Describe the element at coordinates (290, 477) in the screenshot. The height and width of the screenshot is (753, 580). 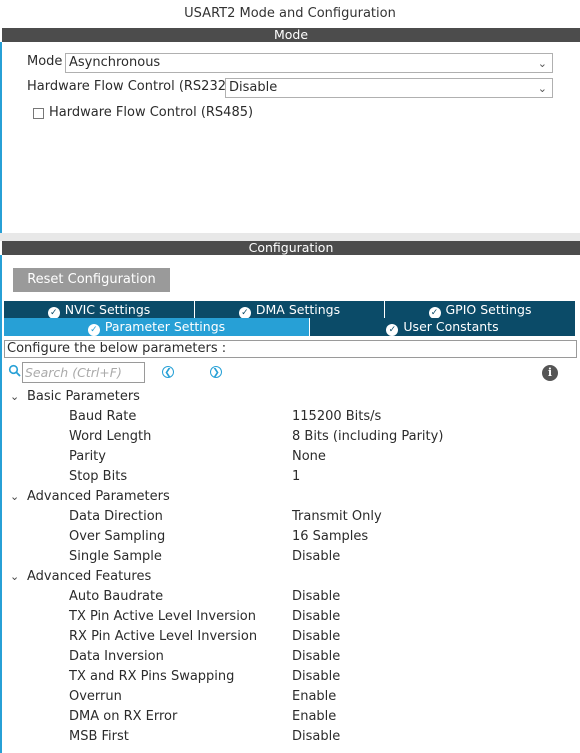
I see `param-row-stop-bits: Stop Bits 1` at that location.